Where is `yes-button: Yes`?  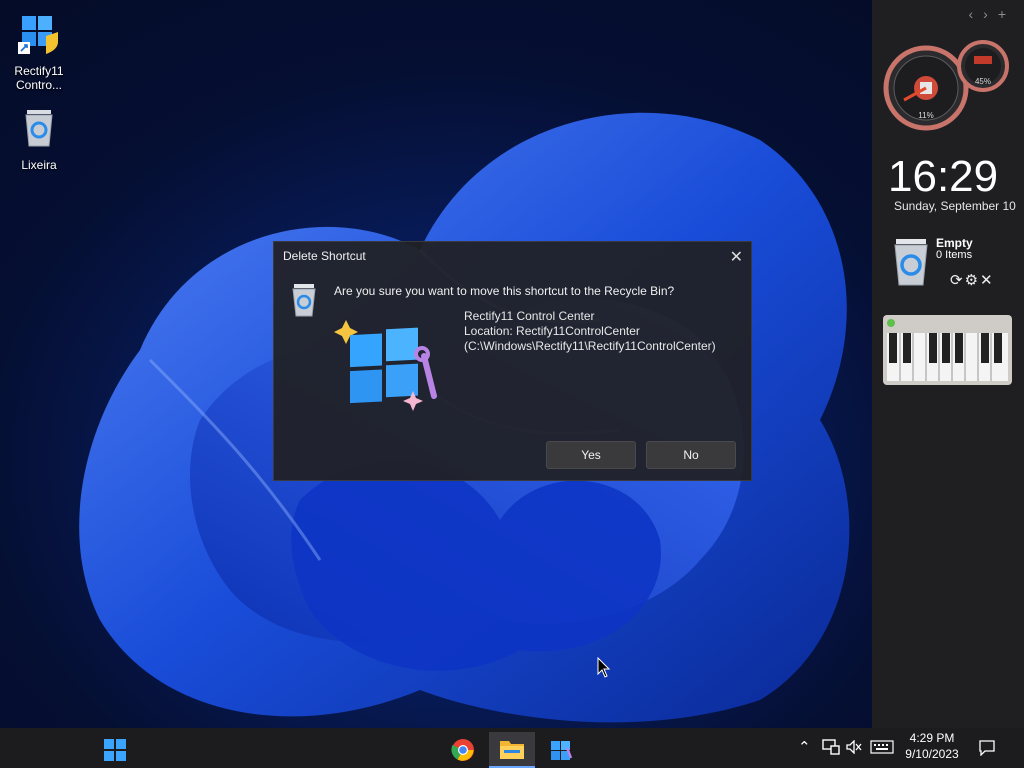 yes-button: Yes is located at coordinates (591, 455).